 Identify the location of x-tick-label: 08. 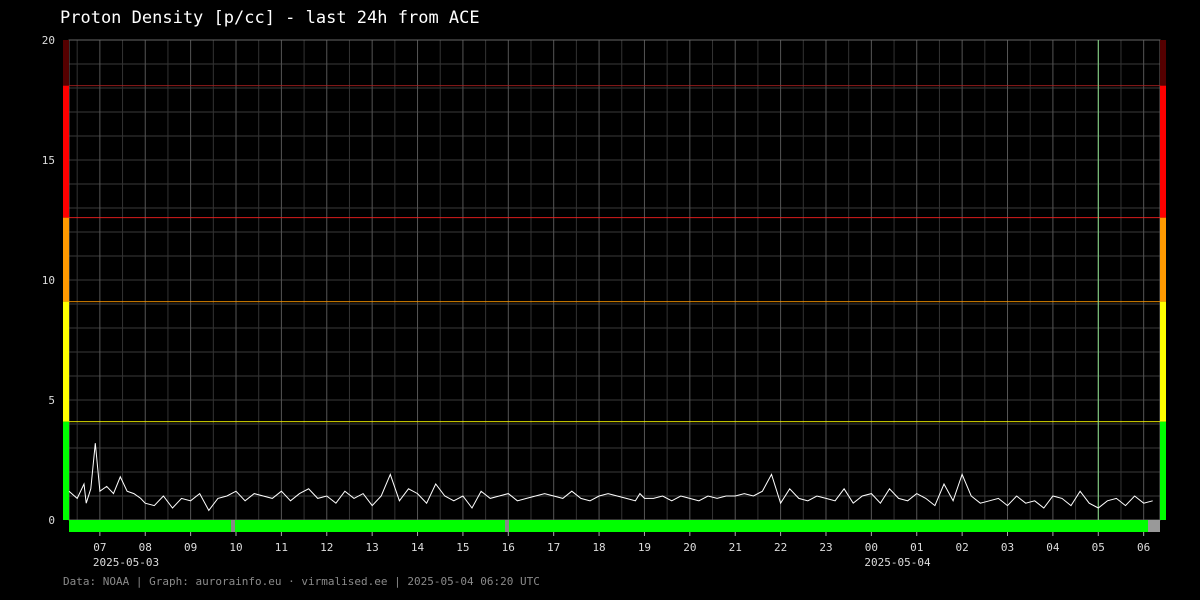
(145, 547).